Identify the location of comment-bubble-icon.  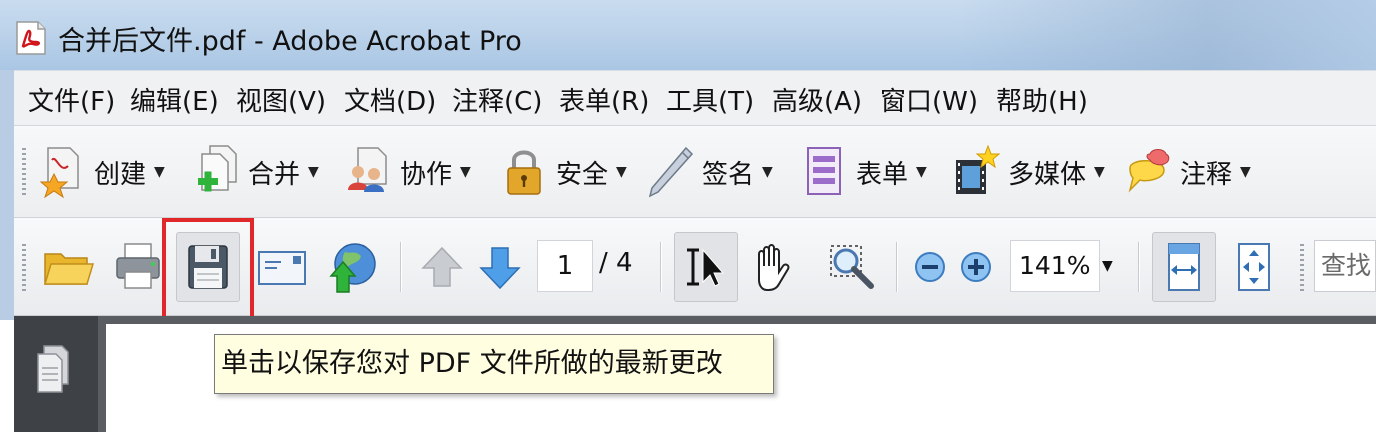
(1149, 171).